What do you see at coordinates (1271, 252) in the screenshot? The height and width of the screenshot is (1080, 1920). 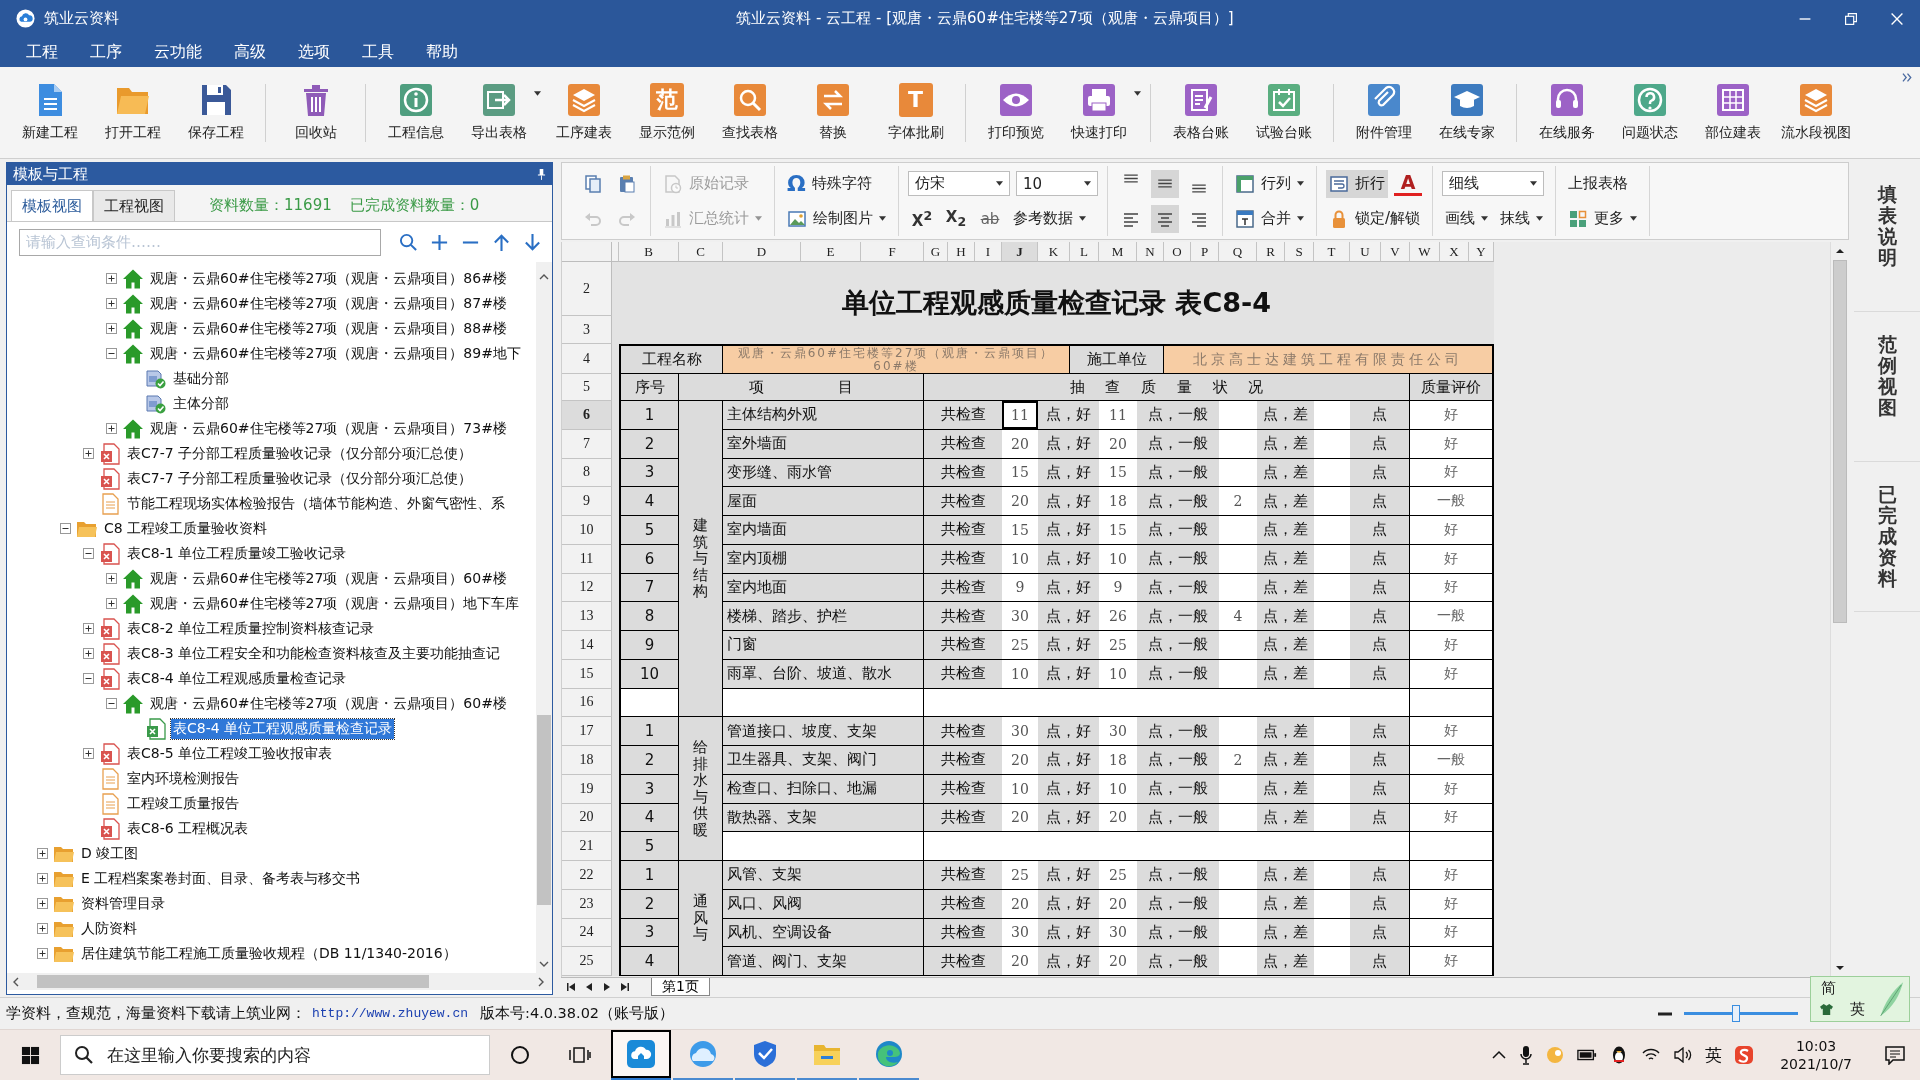 I see `column-header: R` at bounding box center [1271, 252].